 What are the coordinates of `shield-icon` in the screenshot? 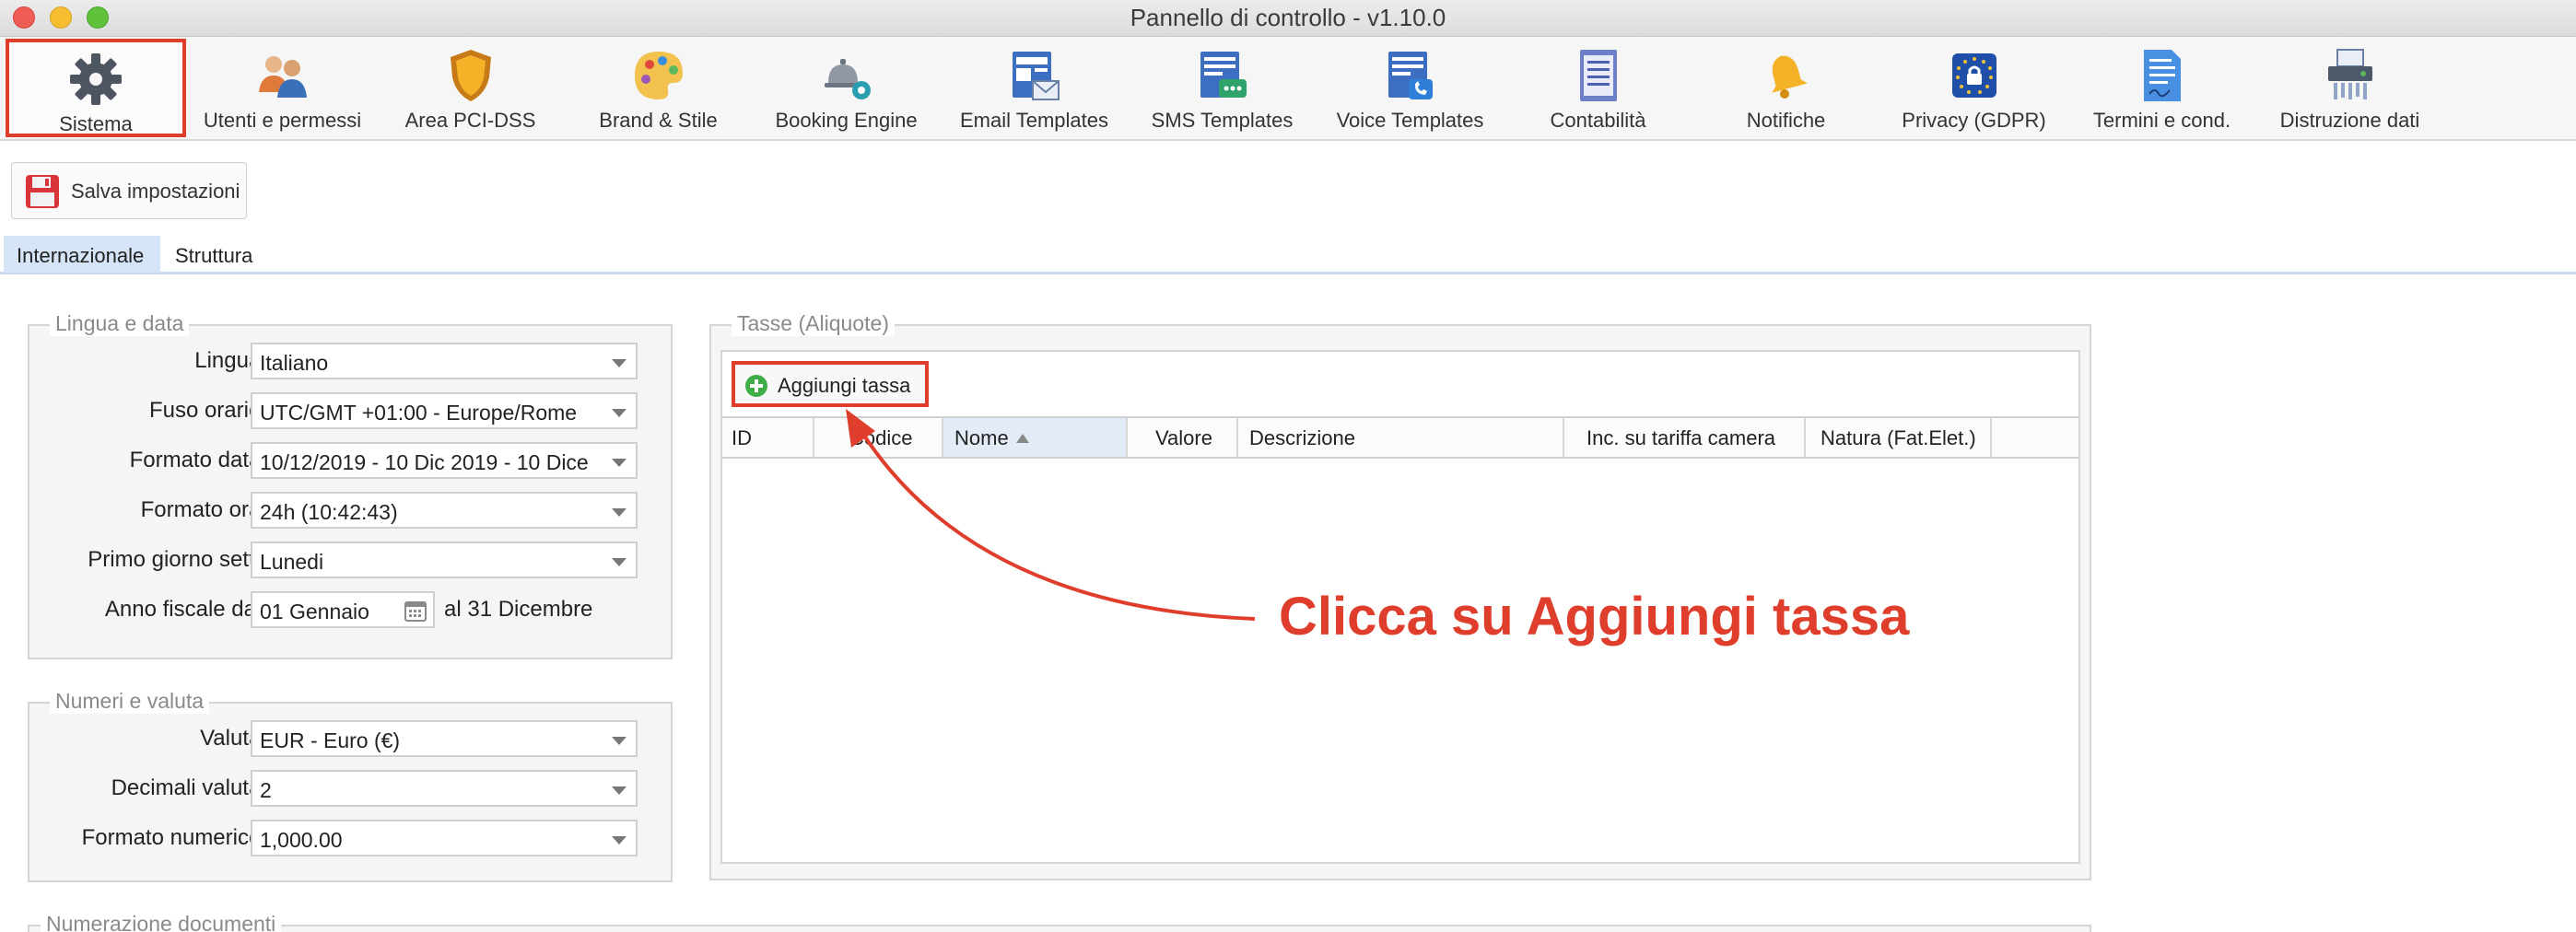 It's located at (470, 75).